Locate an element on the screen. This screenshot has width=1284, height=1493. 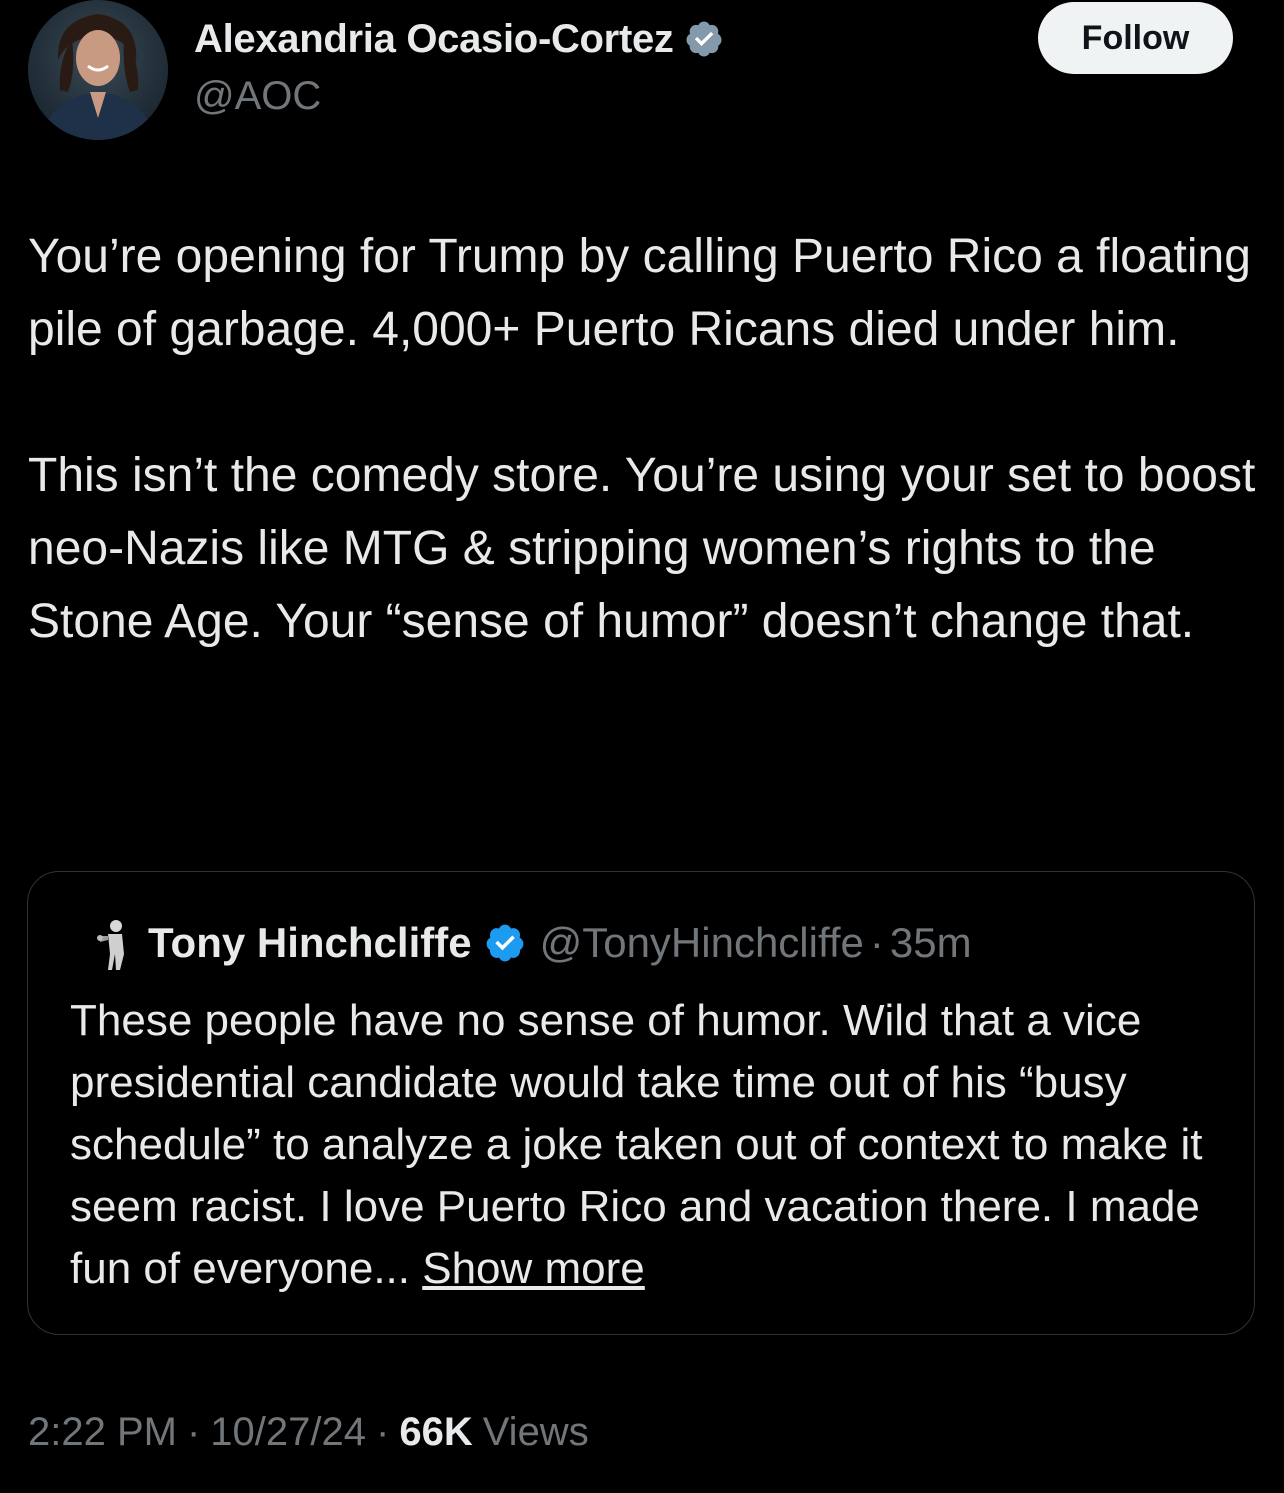
quoted-timestamp: 35m is located at coordinates (931, 943).